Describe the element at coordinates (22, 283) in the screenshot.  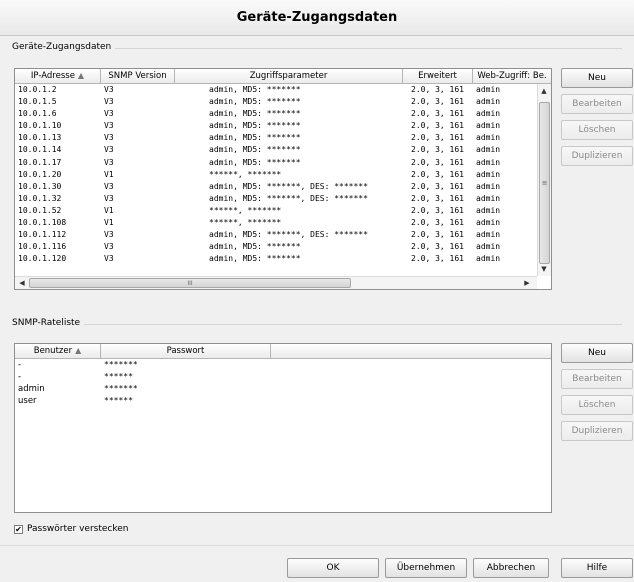
I see `scroll-left-arrow-icon: ◀` at that location.